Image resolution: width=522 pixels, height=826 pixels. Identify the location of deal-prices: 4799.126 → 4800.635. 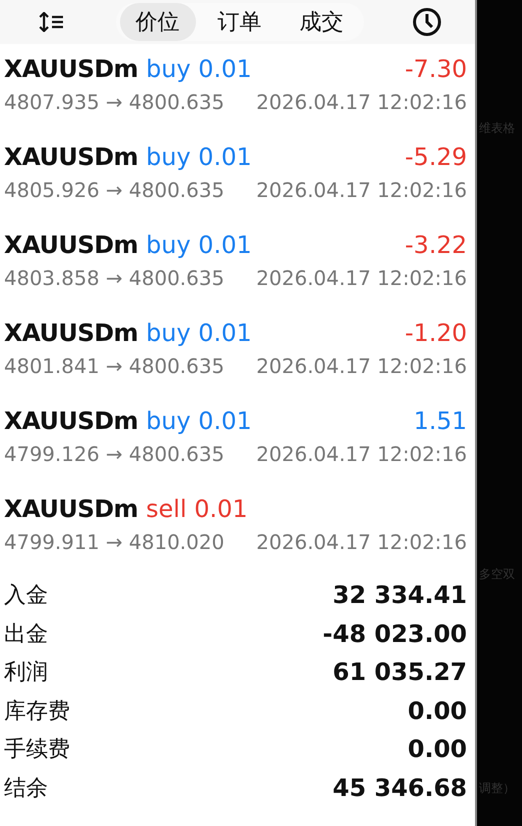
(114, 454).